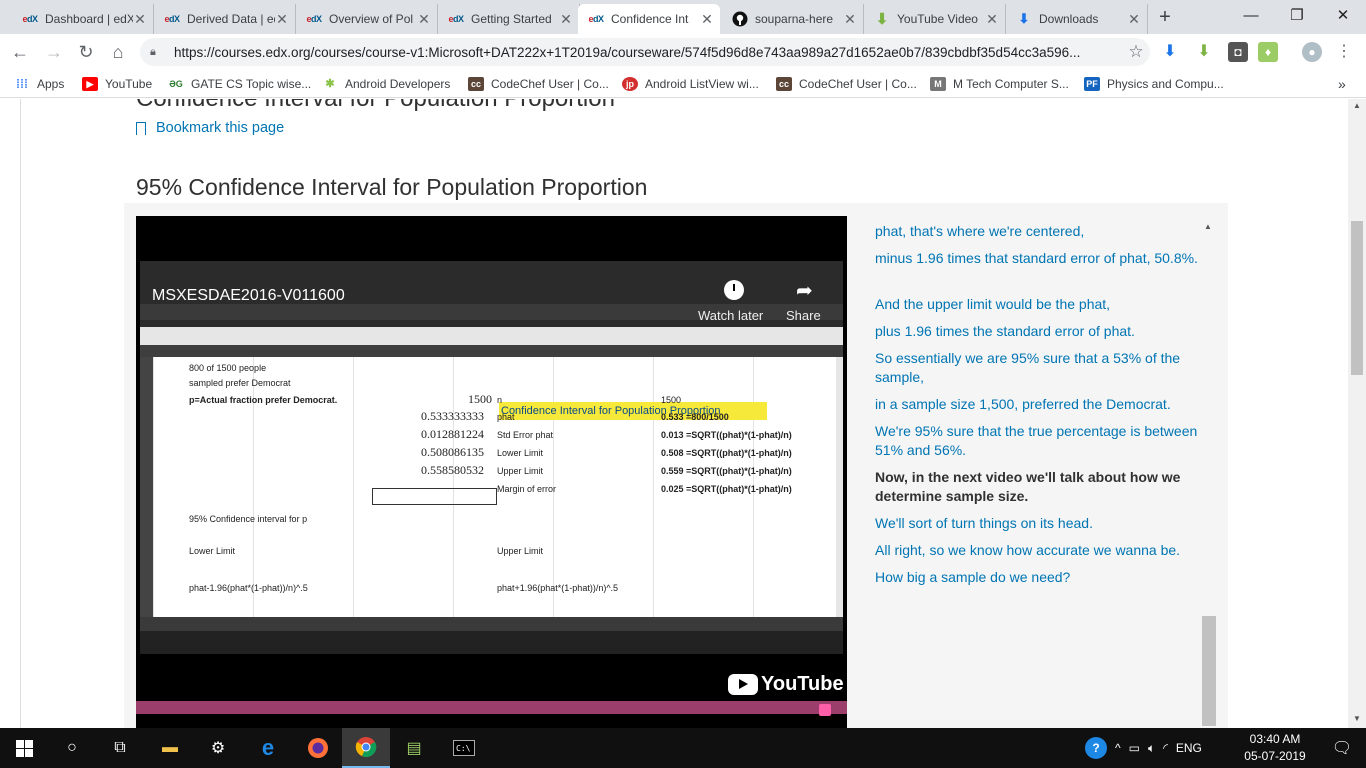  What do you see at coordinates (491, 707) in the screenshot?
I see `video-progress-bar` at bounding box center [491, 707].